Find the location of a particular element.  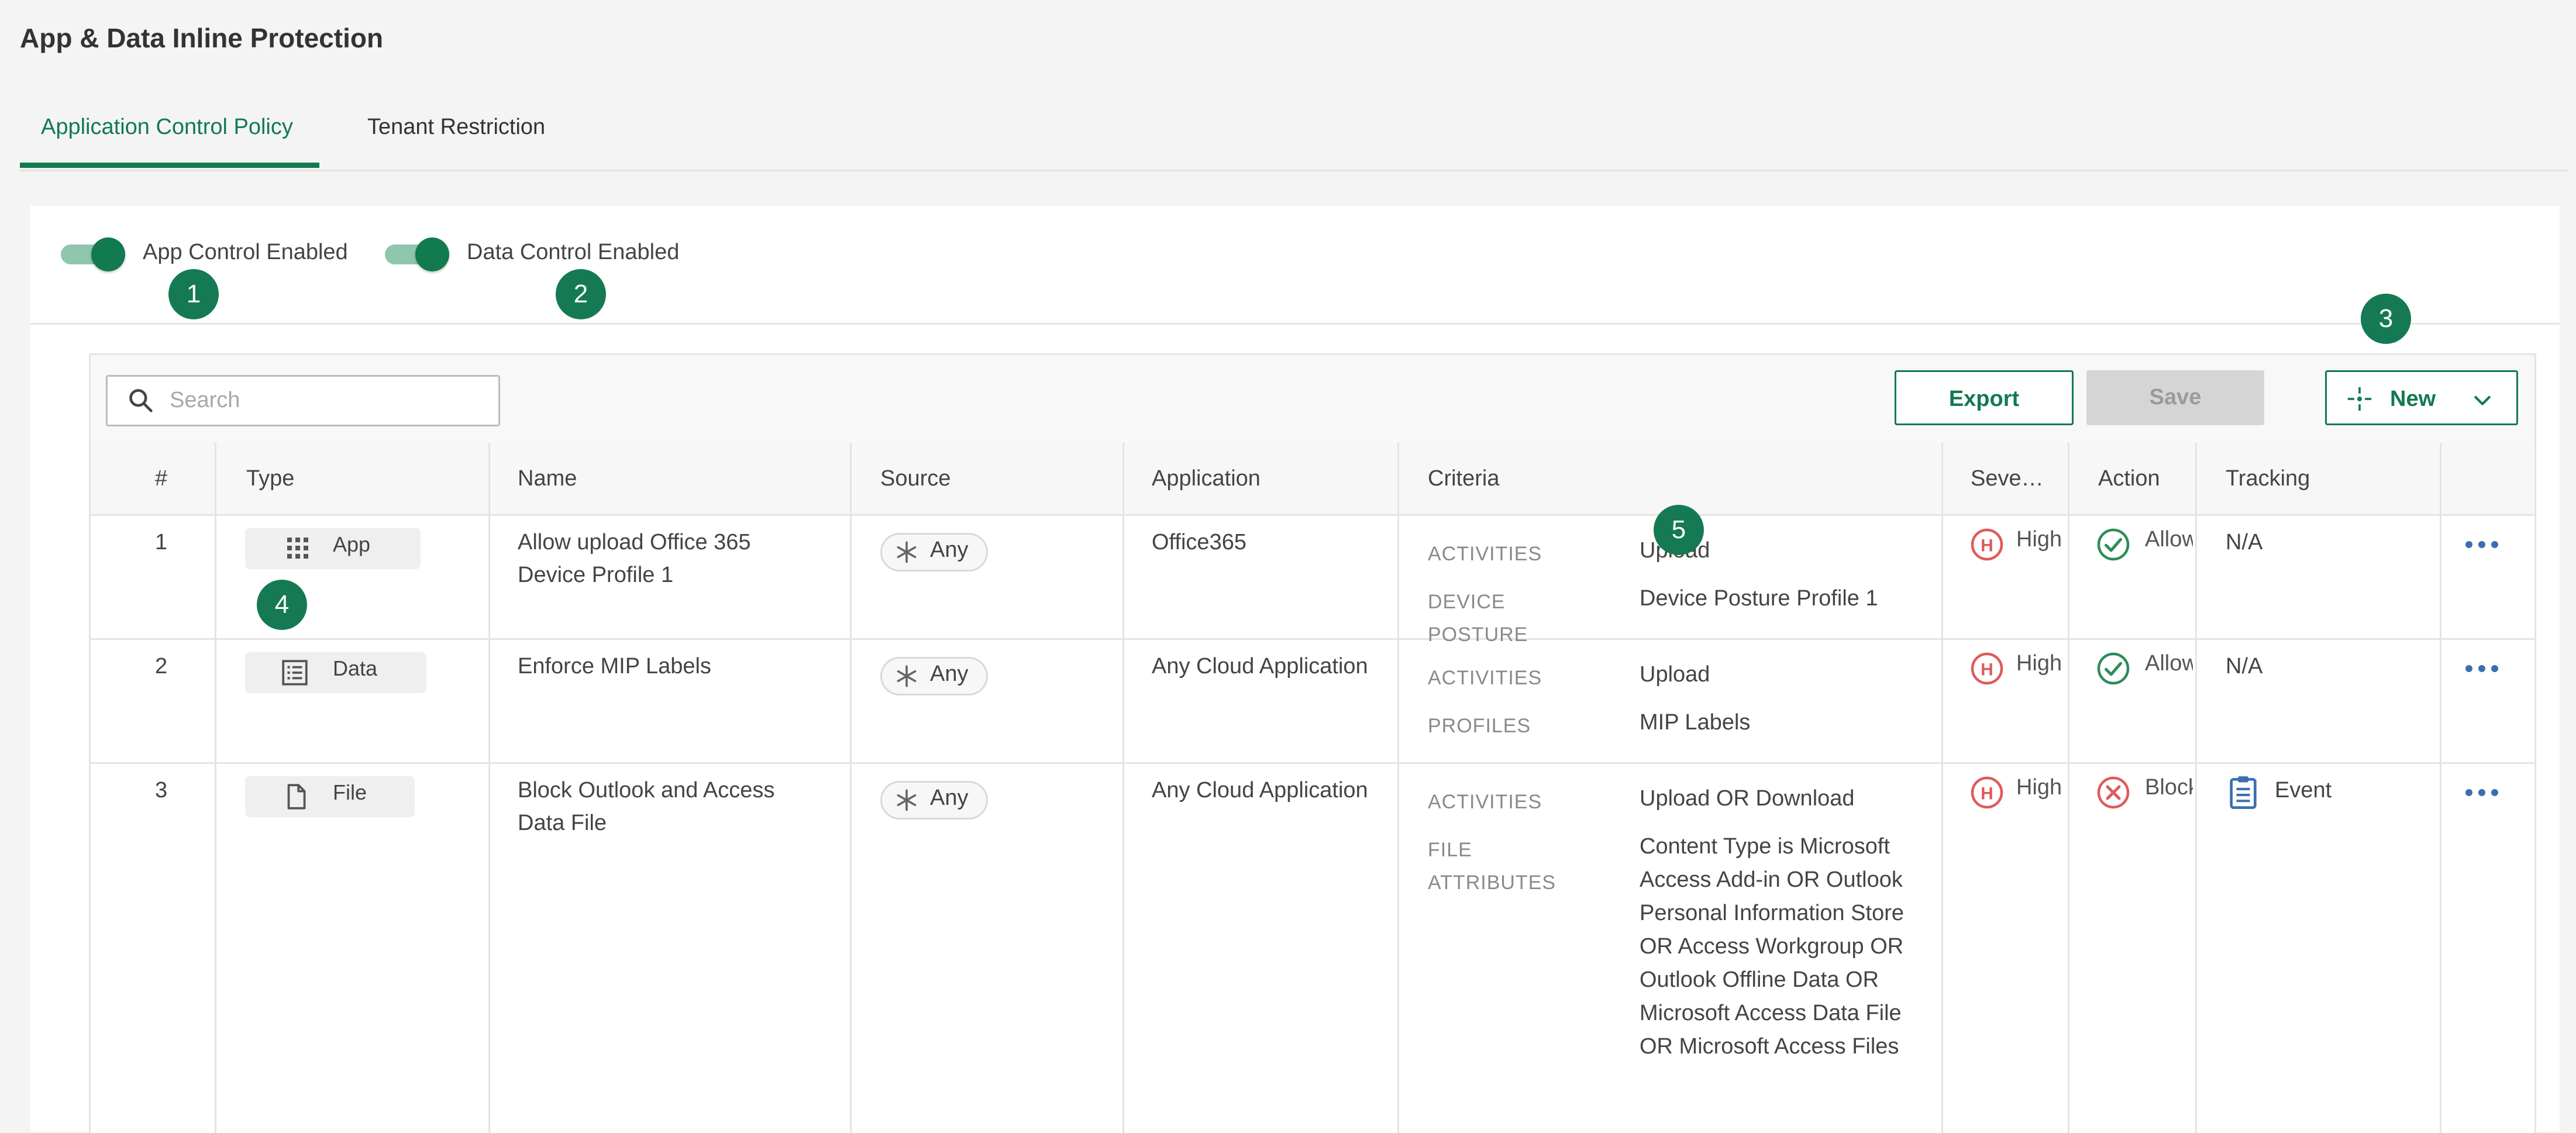

divider is located at coordinates (1295, 324).